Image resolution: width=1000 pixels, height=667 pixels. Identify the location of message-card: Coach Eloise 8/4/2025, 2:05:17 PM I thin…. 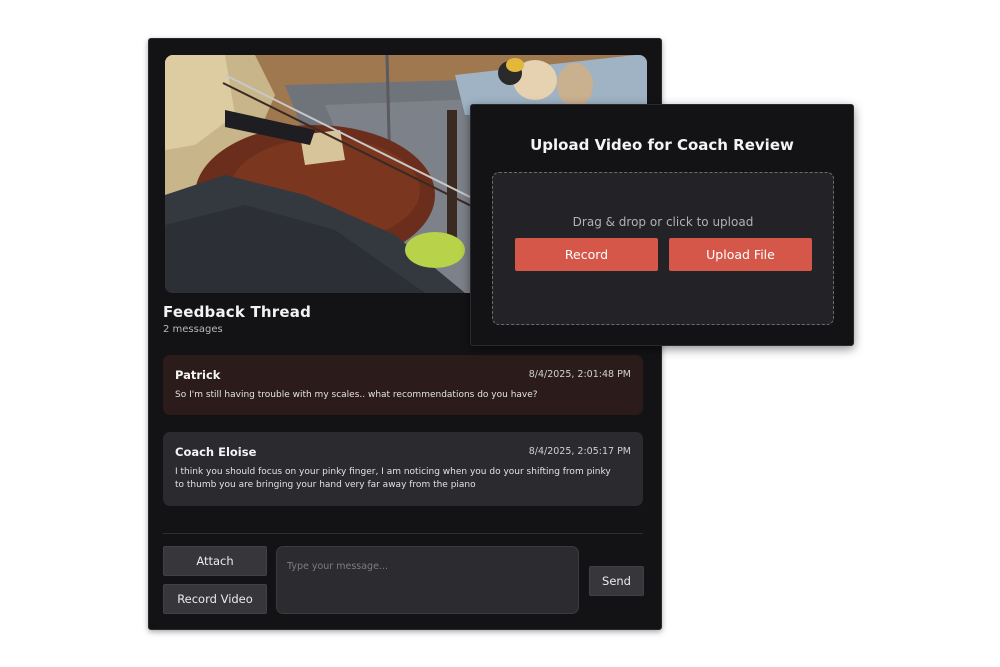
(403, 469).